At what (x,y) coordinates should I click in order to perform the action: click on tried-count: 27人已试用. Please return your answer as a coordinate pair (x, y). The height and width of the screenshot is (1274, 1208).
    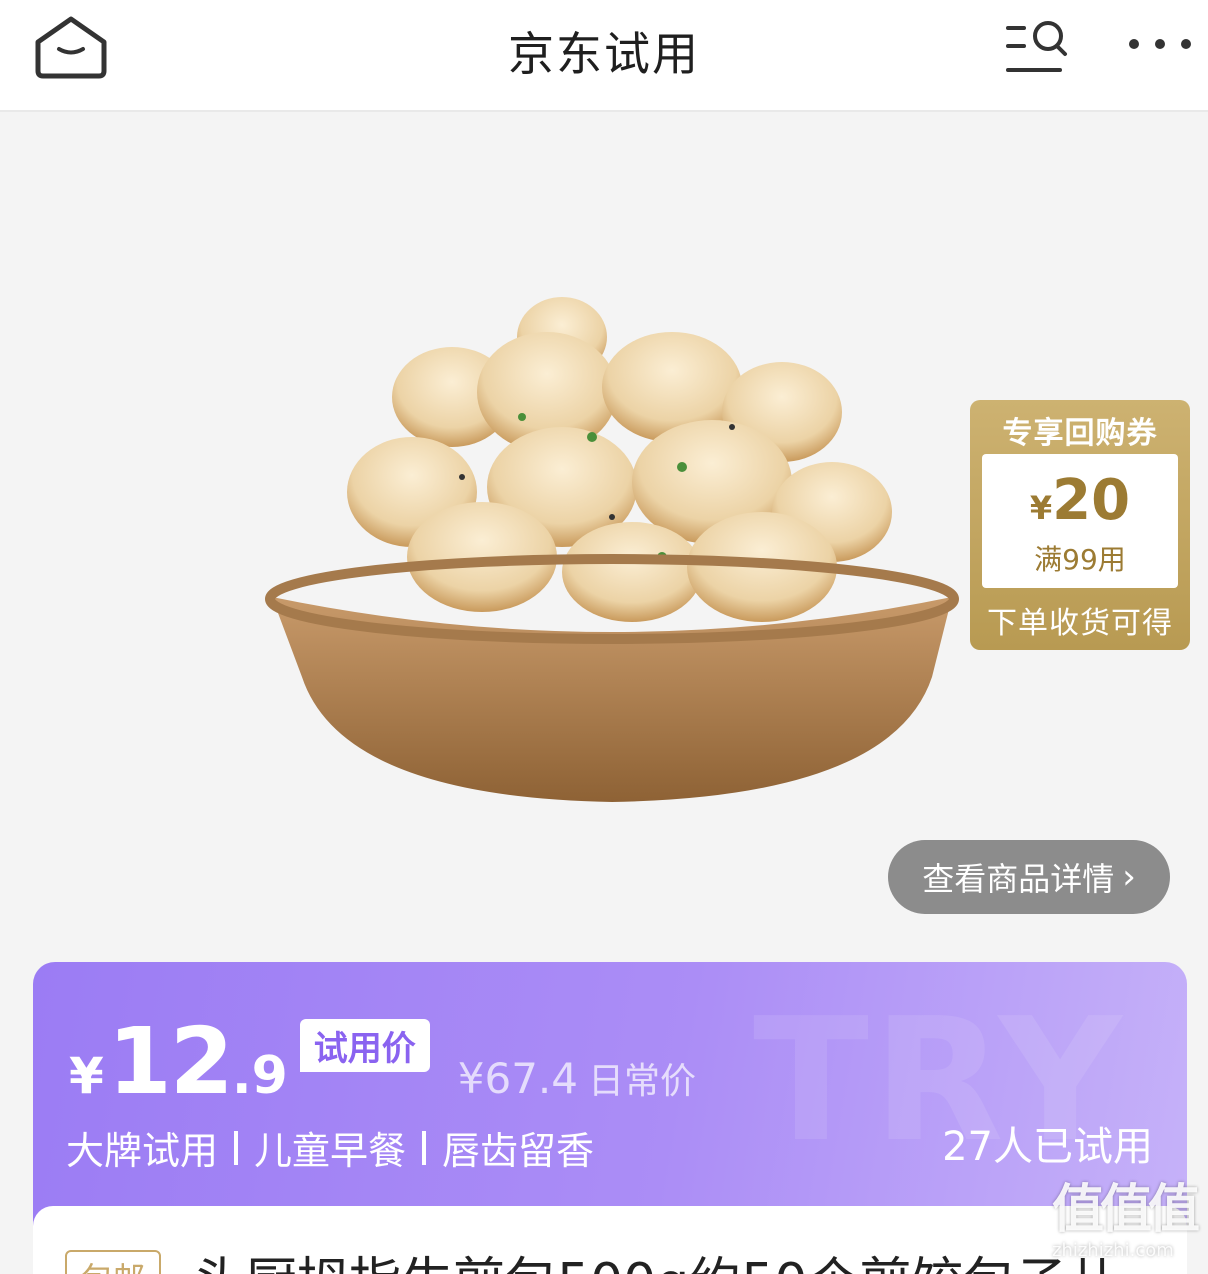
    Looking at the image, I should click on (1047, 1147).